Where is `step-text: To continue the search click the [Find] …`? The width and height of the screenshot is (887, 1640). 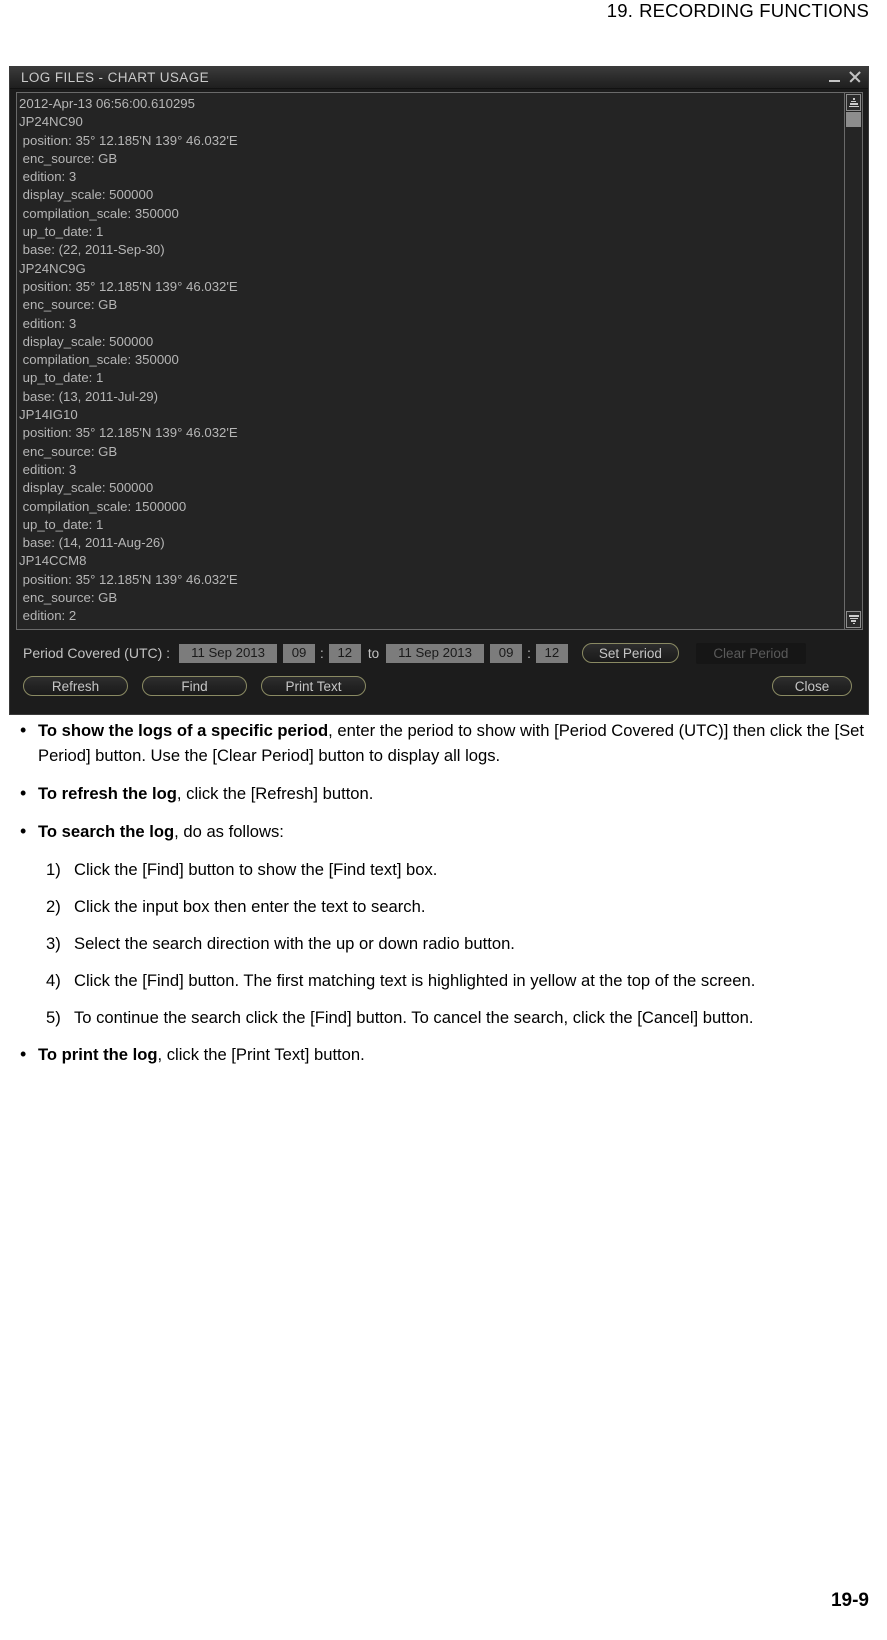
step-text: To continue the search click the [Find] … is located at coordinates (414, 1017).